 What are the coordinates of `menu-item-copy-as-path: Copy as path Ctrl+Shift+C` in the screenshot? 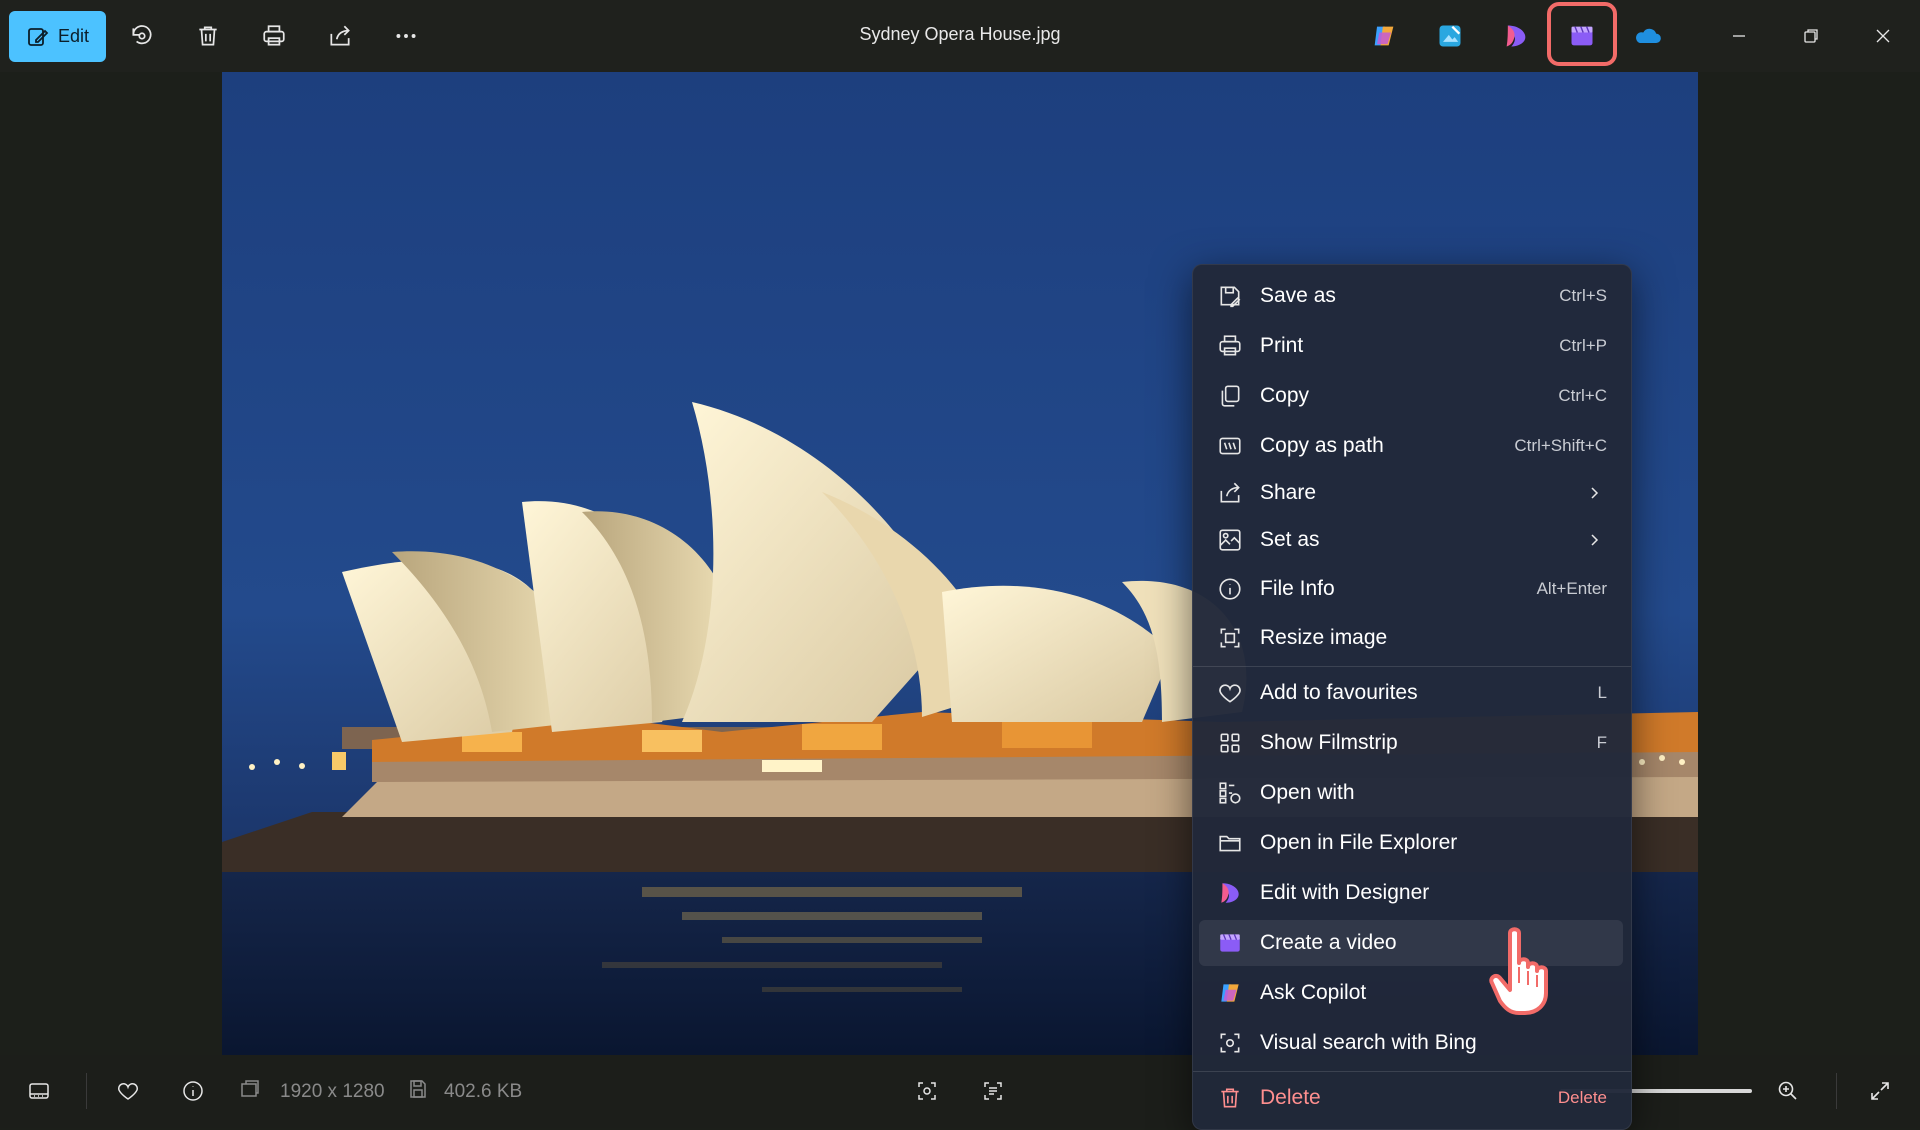 It's located at (1411, 446).